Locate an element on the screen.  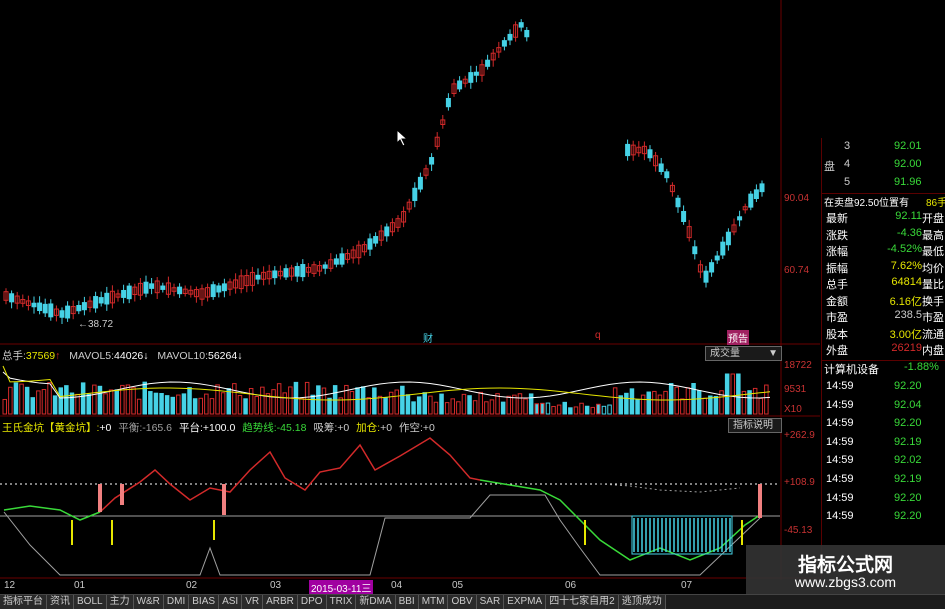
indicator-tab: 资讯 is located at coordinates (60, 602).